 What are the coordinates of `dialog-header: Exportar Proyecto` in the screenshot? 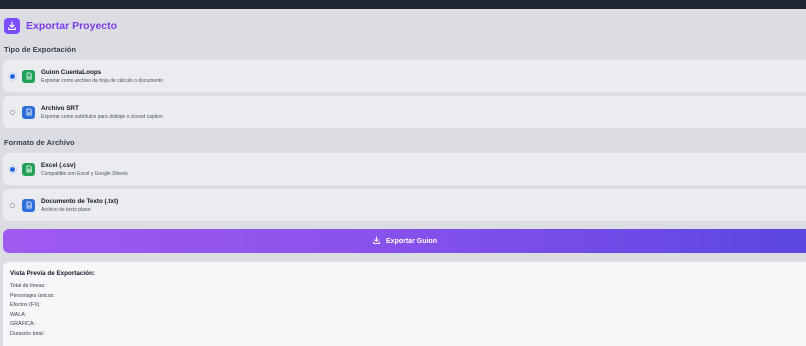 It's located at (60, 26).